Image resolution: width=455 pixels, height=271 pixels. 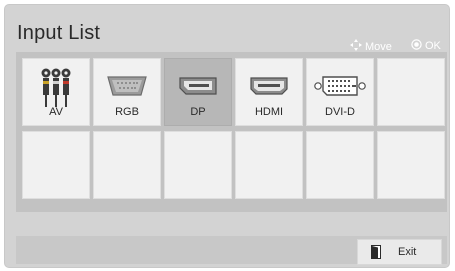 What do you see at coordinates (269, 112) in the screenshot?
I see `input-label: HDMI` at bounding box center [269, 112].